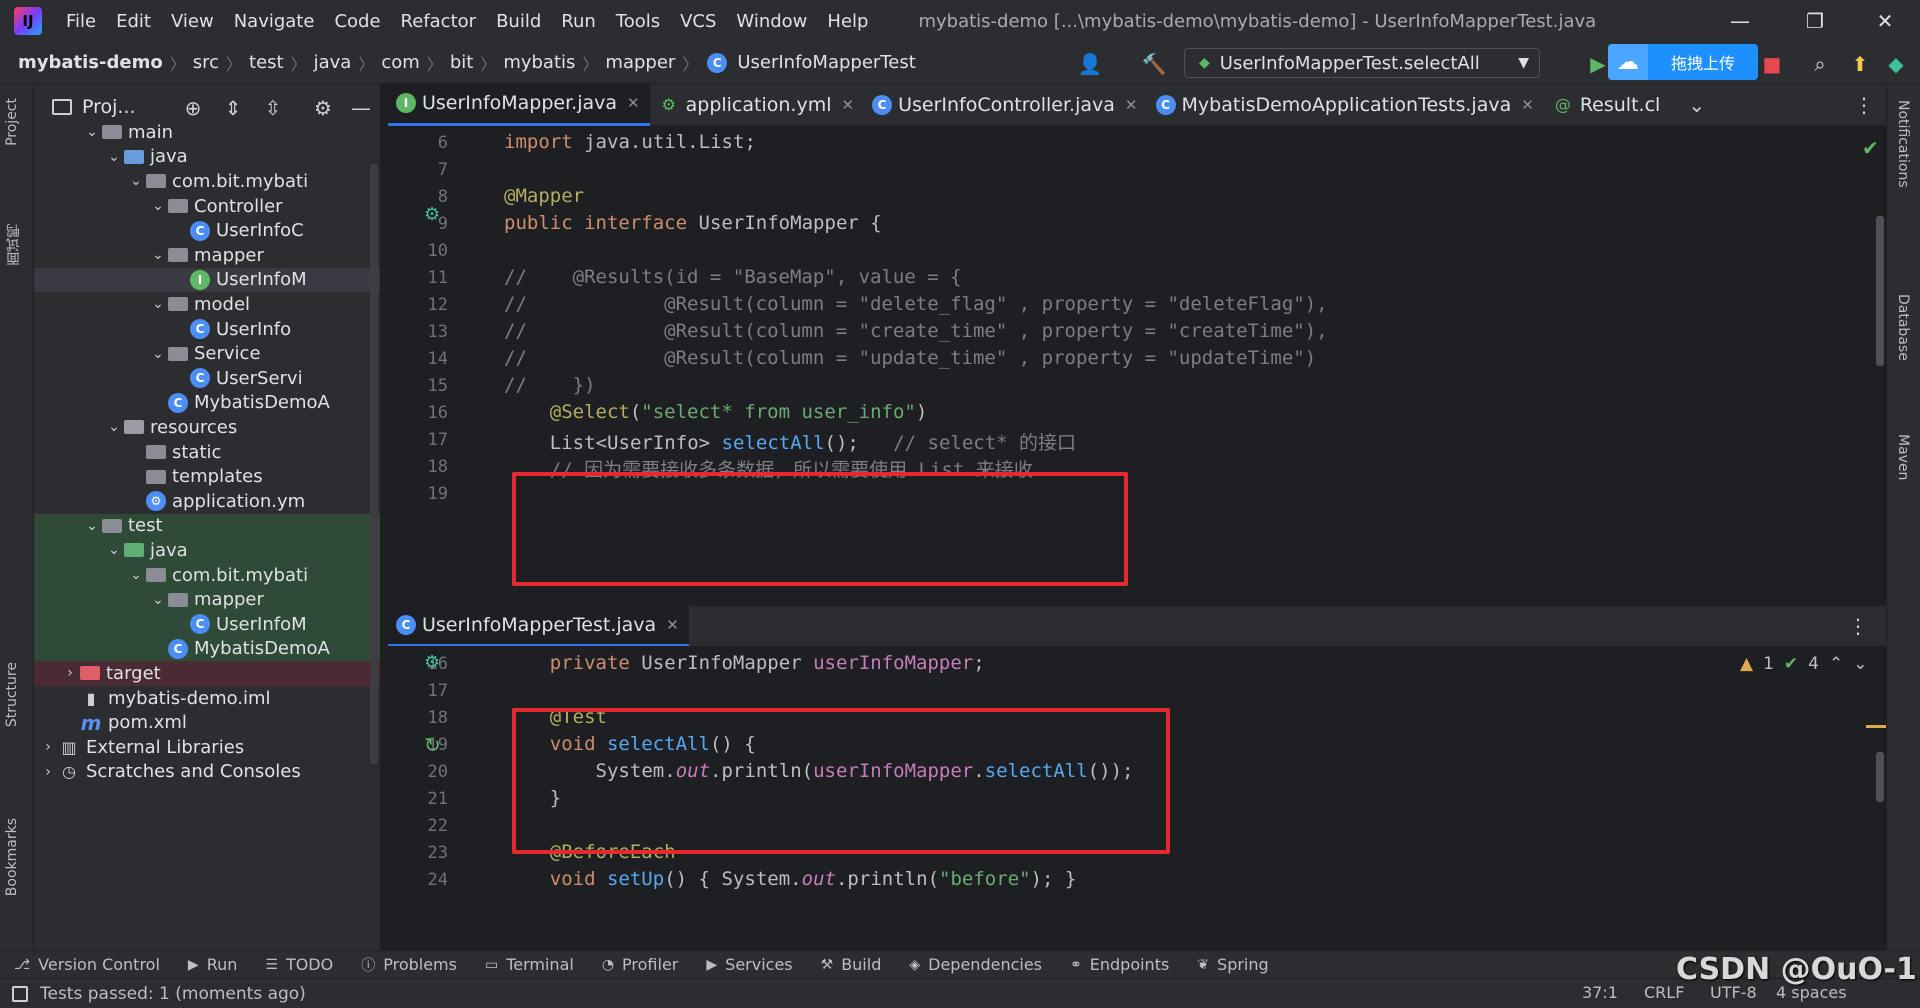 The image size is (1920, 1008). I want to click on update-icon: ⬆, so click(1860, 64).